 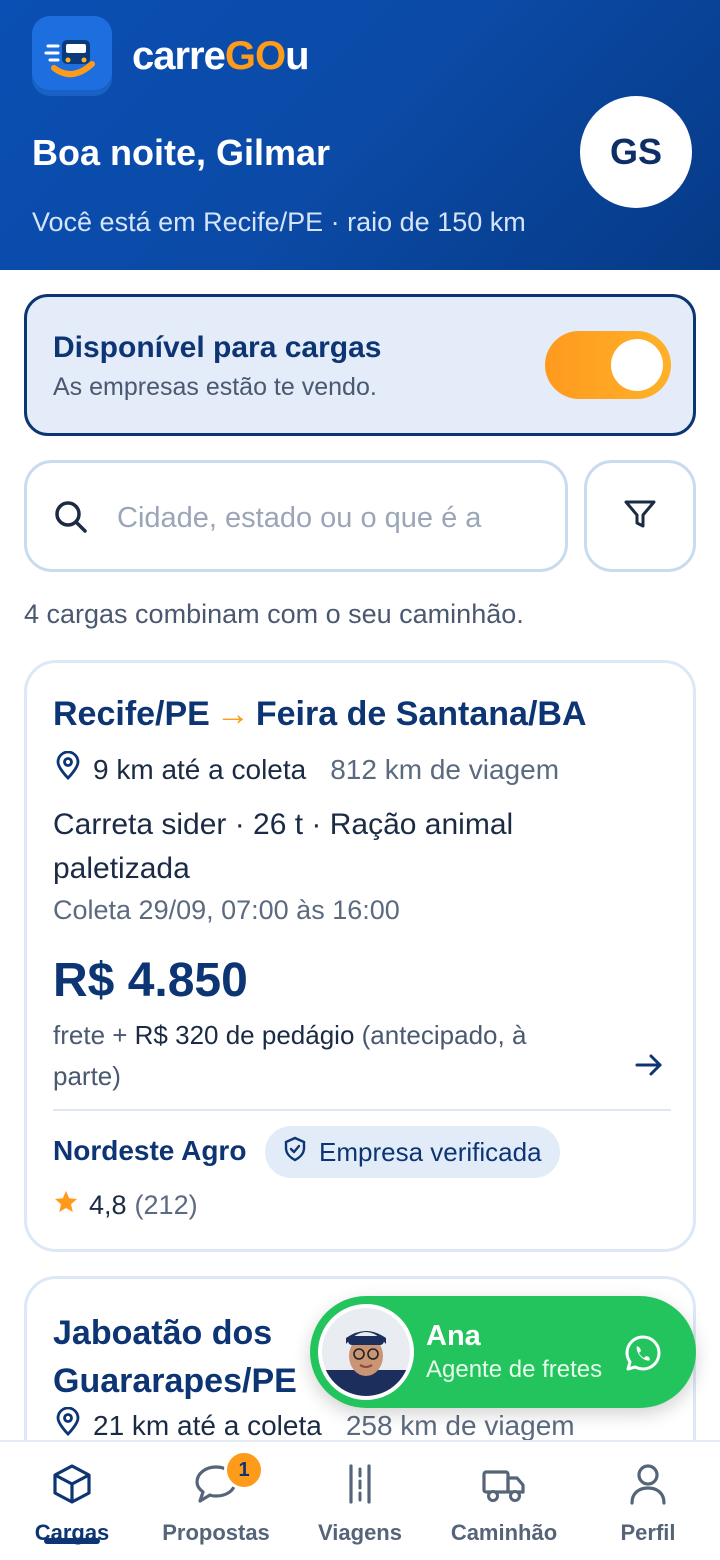 I want to click on agent-role: Agente de fretes, so click(x=514, y=1369).